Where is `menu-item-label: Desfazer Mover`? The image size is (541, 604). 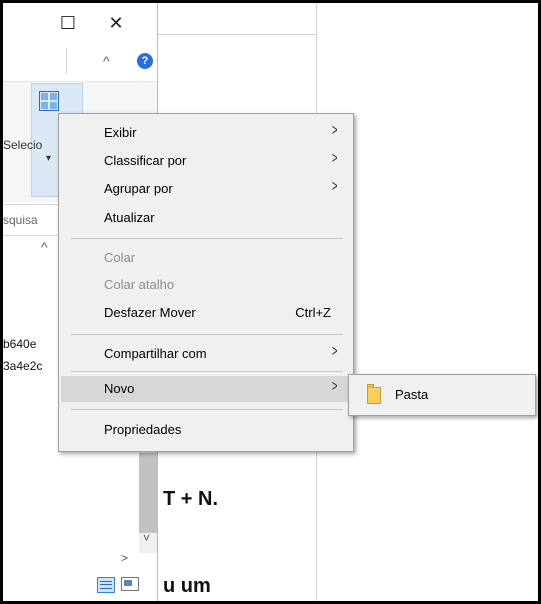
menu-item-label: Desfazer Mover is located at coordinates (150, 312).